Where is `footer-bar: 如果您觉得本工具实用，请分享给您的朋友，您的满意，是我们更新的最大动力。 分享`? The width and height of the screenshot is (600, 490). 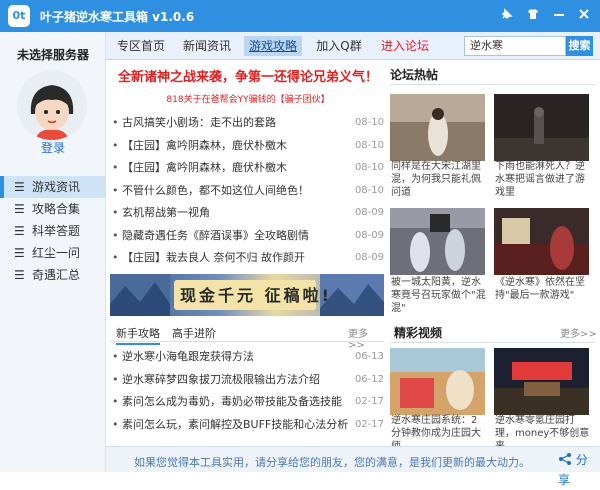 footer-bar: 如果您觉得本工具实用，请分享给您的朋友，您的满意，是我们更新的最大动力。 分享 is located at coordinates (353, 466).